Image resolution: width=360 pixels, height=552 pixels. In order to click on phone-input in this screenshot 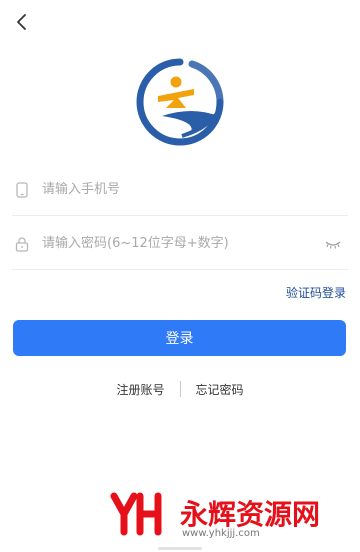, I will do `click(182, 189)`.